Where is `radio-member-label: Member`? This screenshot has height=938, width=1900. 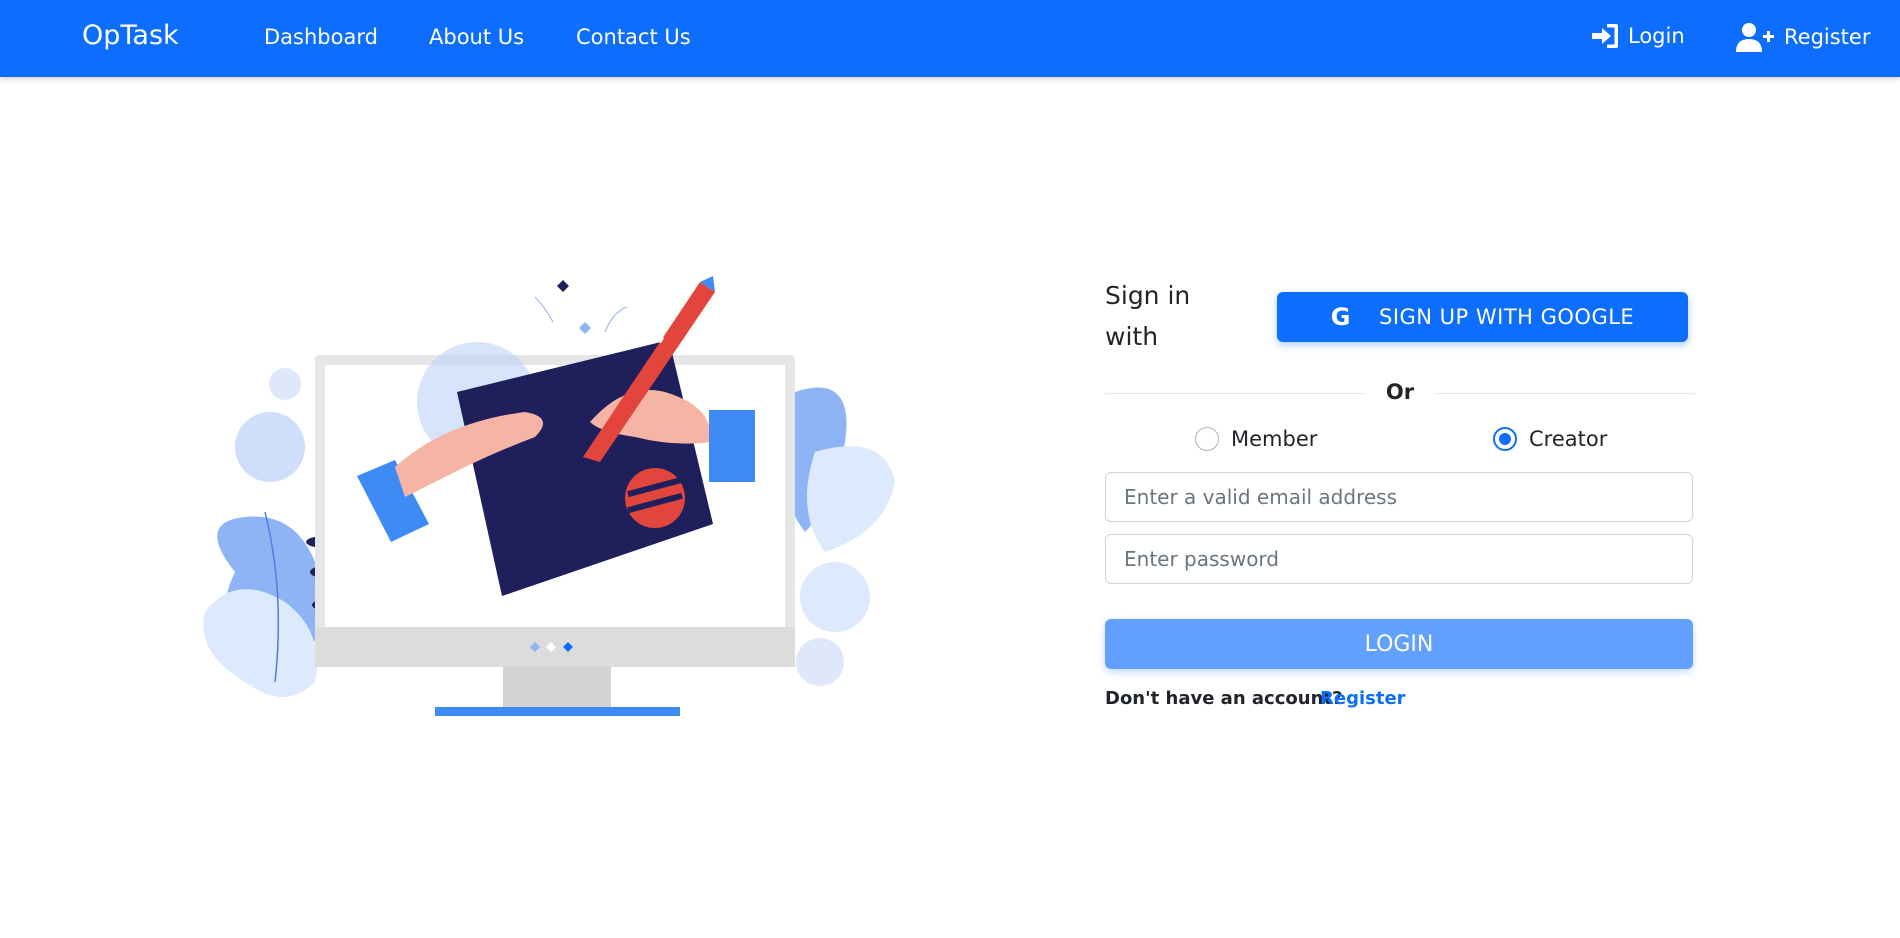
radio-member-label: Member is located at coordinates (1274, 439).